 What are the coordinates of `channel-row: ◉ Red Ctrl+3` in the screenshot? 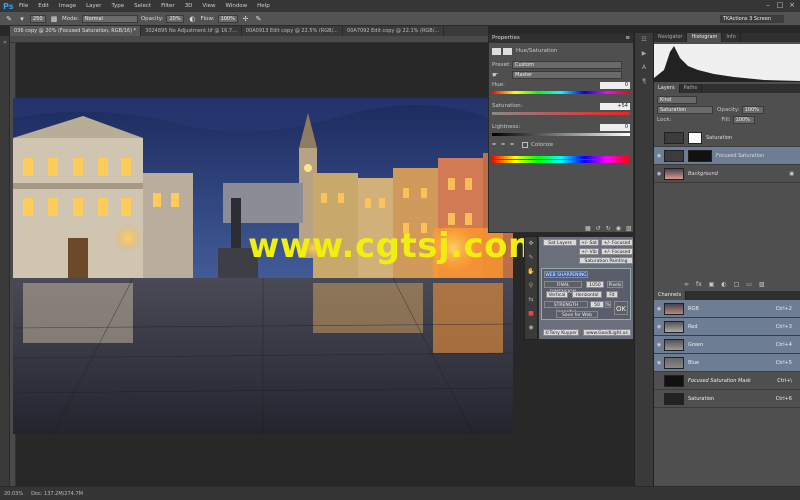 It's located at (727, 327).